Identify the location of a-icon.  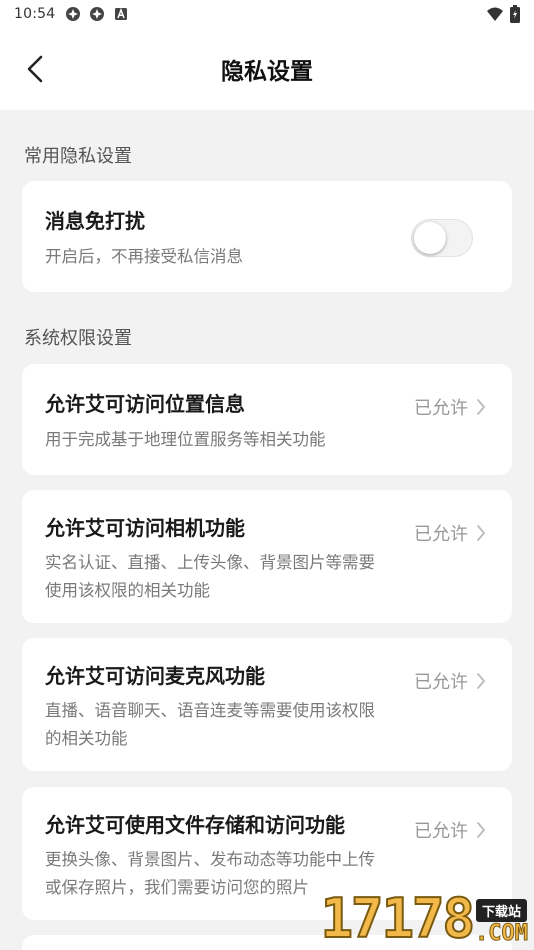
(121, 13).